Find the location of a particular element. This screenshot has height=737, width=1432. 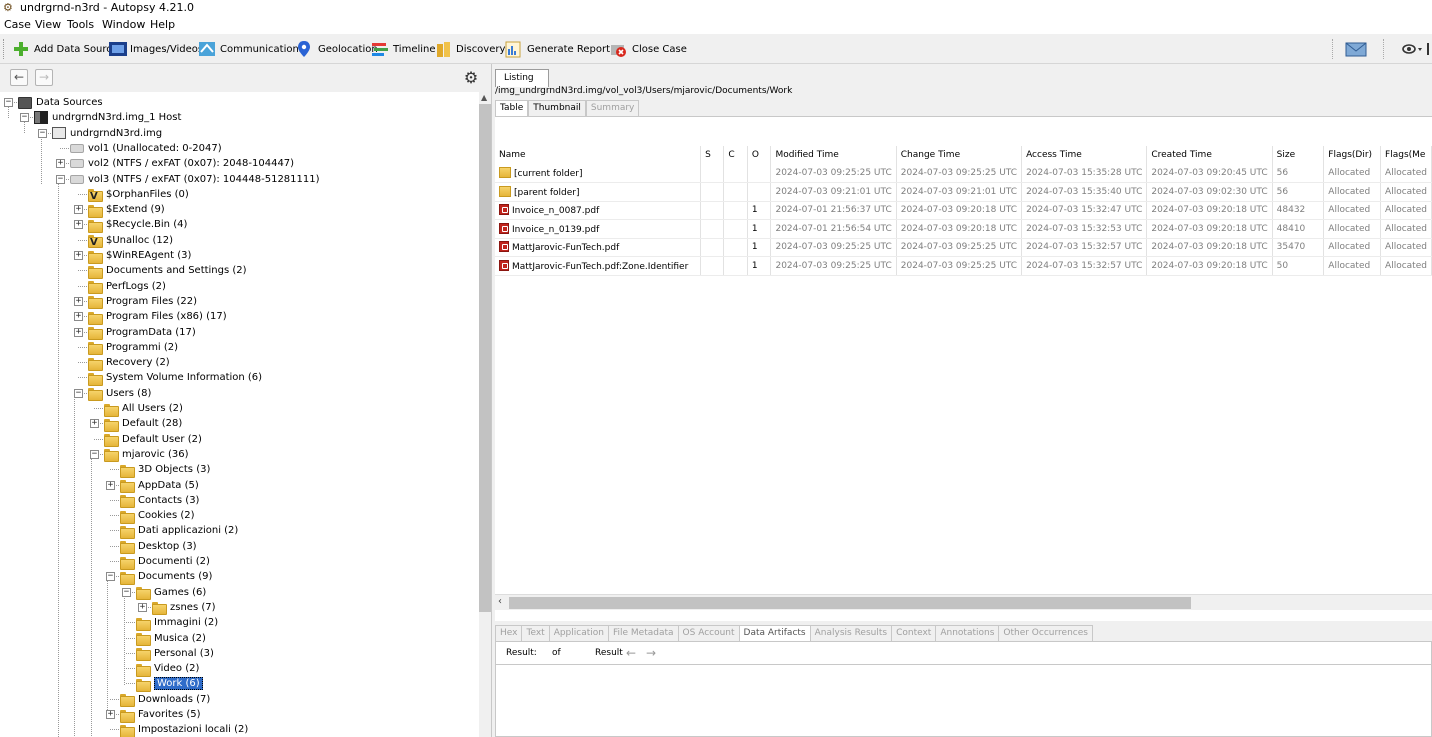

tree-node: Favorites (5) is located at coordinates (160, 715).